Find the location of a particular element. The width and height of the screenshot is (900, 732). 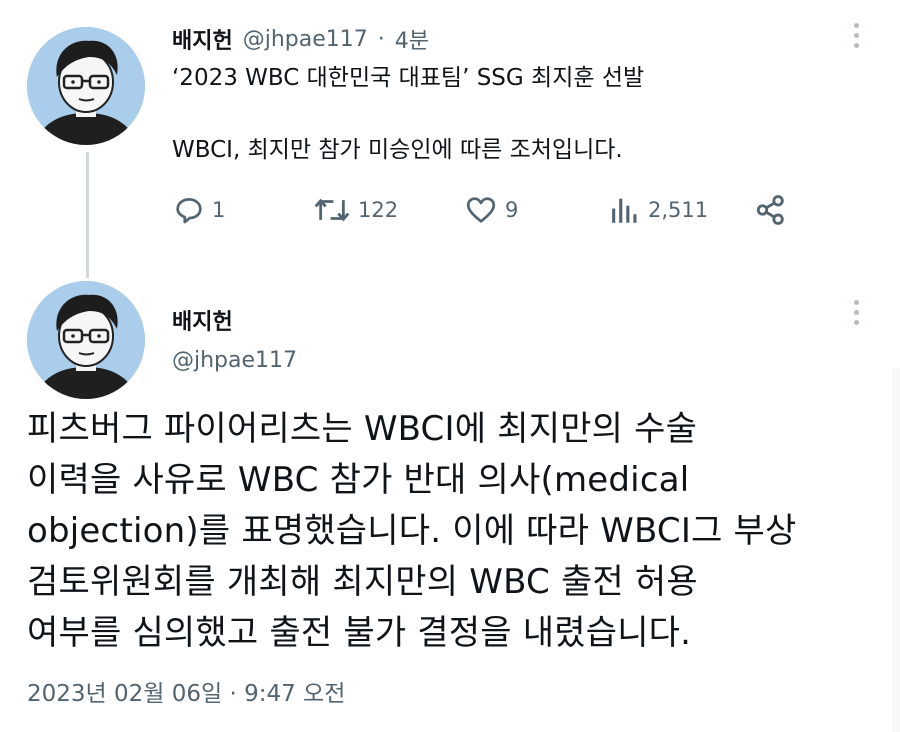

views-icon is located at coordinates (624, 210).